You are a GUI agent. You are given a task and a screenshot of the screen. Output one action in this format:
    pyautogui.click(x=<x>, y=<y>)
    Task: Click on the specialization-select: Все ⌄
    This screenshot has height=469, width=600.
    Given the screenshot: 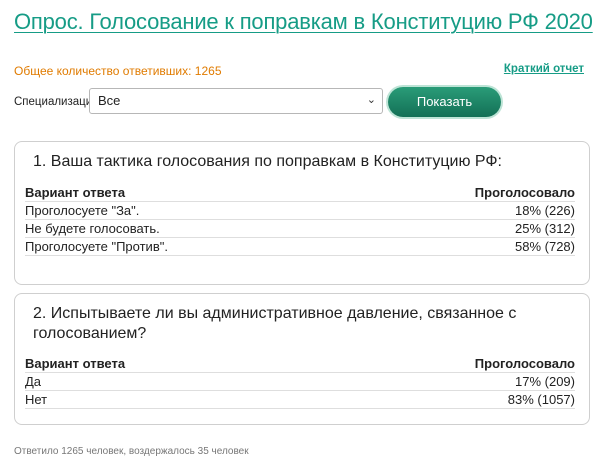 What is the action you would take?
    pyautogui.click(x=236, y=101)
    